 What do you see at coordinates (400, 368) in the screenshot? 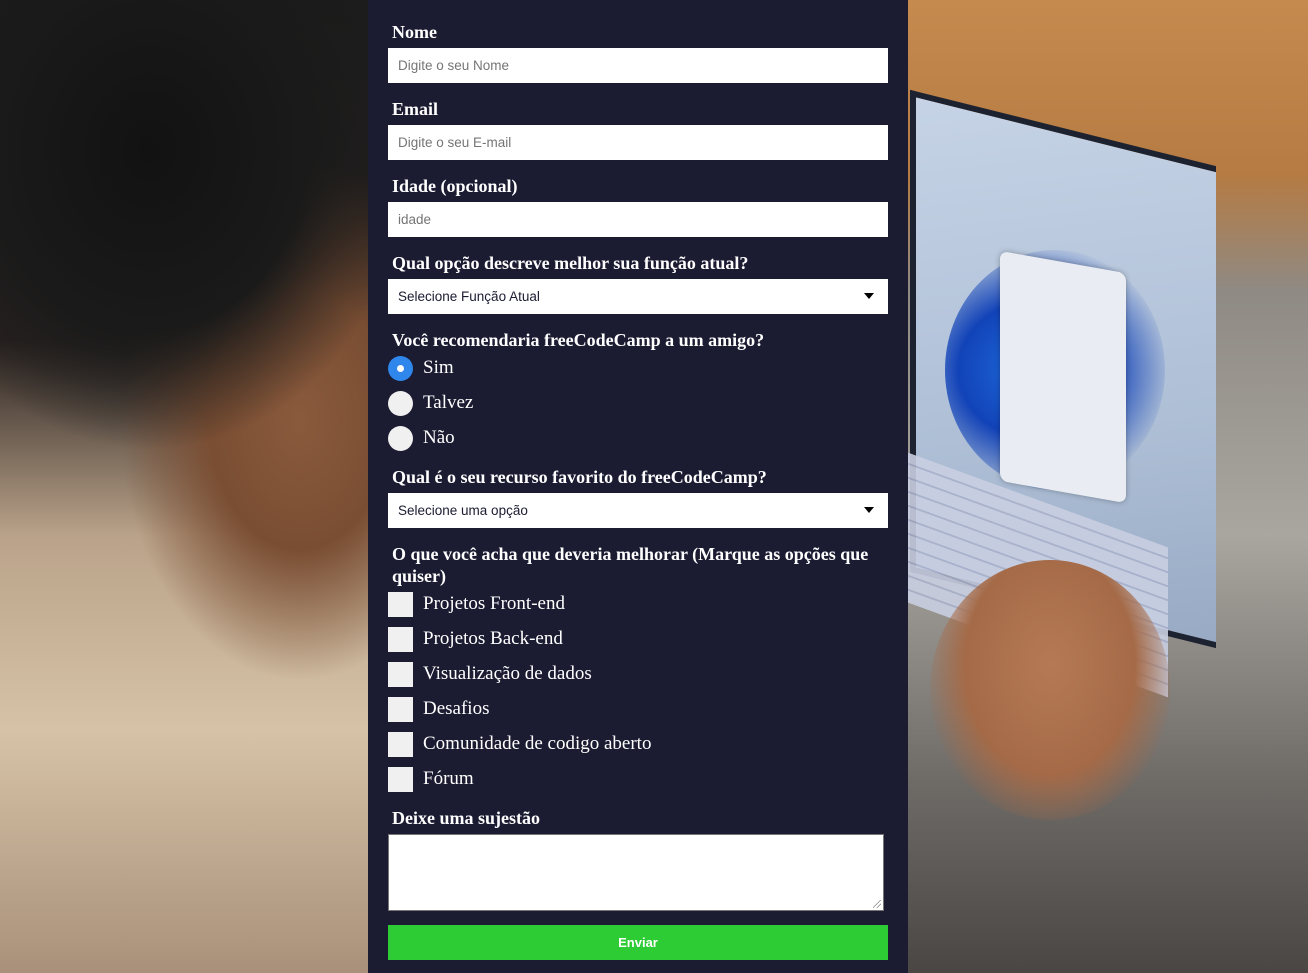
I see `radio-button-selected` at bounding box center [400, 368].